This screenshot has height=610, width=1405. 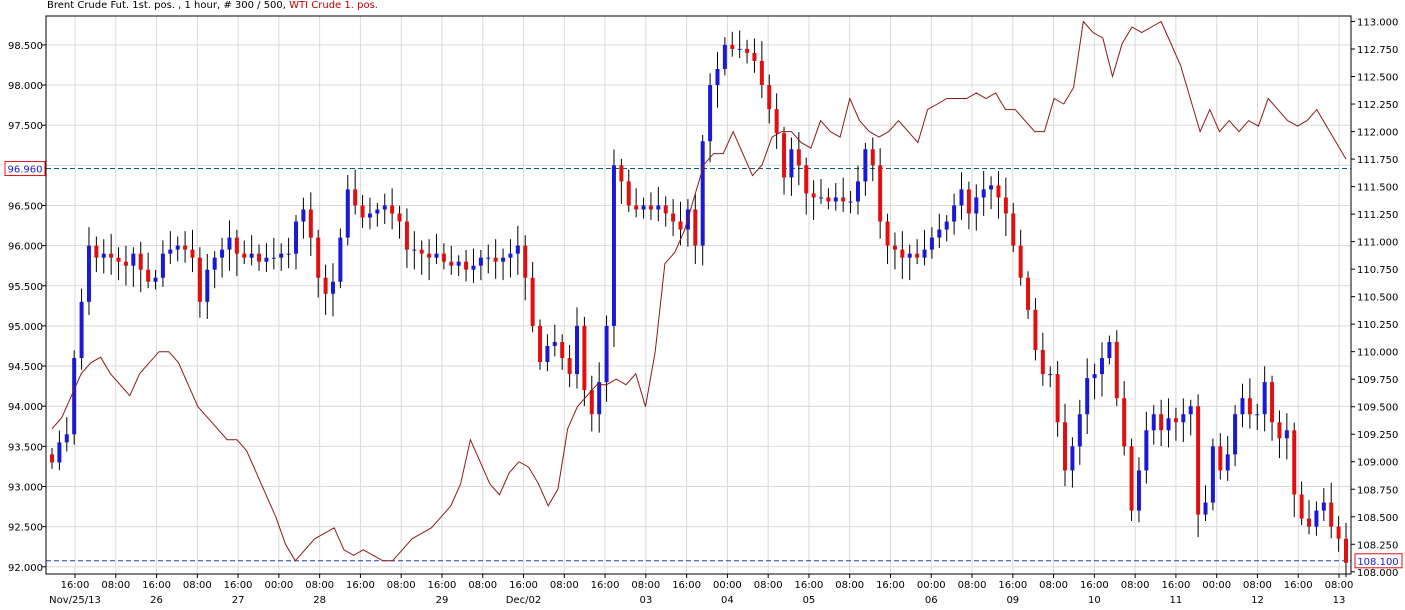 What do you see at coordinates (1377, 435) in the screenshot?
I see `right-tick-label: 109.250` at bounding box center [1377, 435].